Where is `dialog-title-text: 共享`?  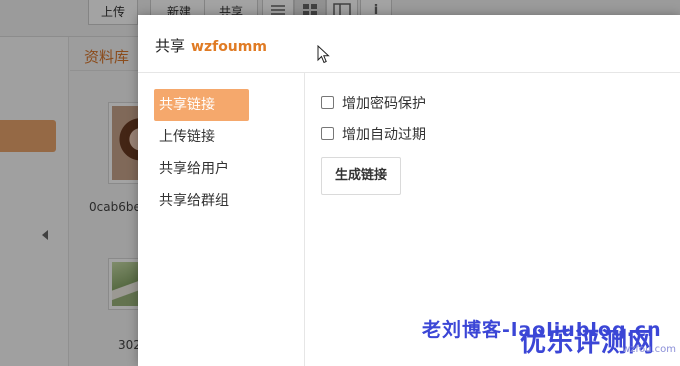 dialog-title-text: 共享 is located at coordinates (170, 46).